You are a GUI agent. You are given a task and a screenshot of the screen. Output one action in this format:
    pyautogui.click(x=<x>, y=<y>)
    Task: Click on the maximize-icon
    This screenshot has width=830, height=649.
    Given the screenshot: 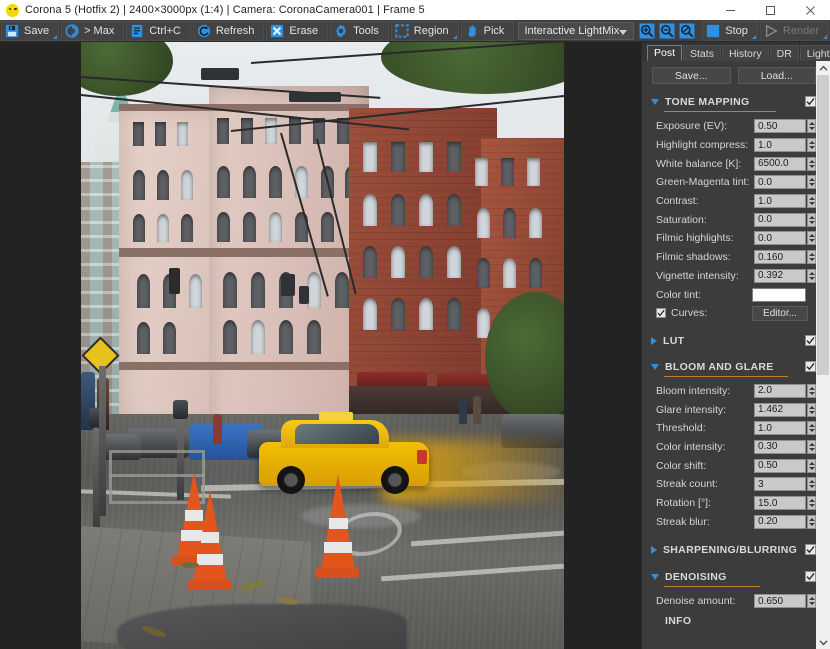 What is the action you would take?
    pyautogui.click(x=770, y=10)
    